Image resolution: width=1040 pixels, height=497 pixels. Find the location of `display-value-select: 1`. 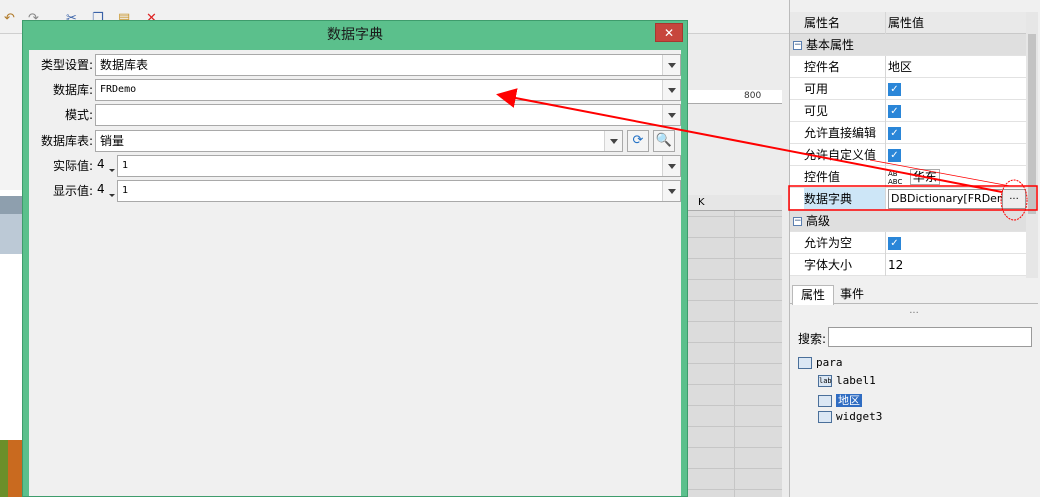

display-value-select: 1 is located at coordinates (399, 191).